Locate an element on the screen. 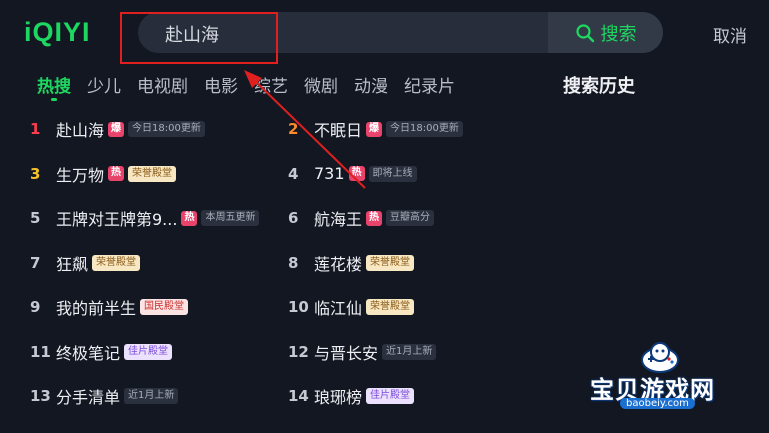 This screenshot has height=433, width=769. list-item: 12 与晋长安 近1月上新 is located at coordinates (362, 352).